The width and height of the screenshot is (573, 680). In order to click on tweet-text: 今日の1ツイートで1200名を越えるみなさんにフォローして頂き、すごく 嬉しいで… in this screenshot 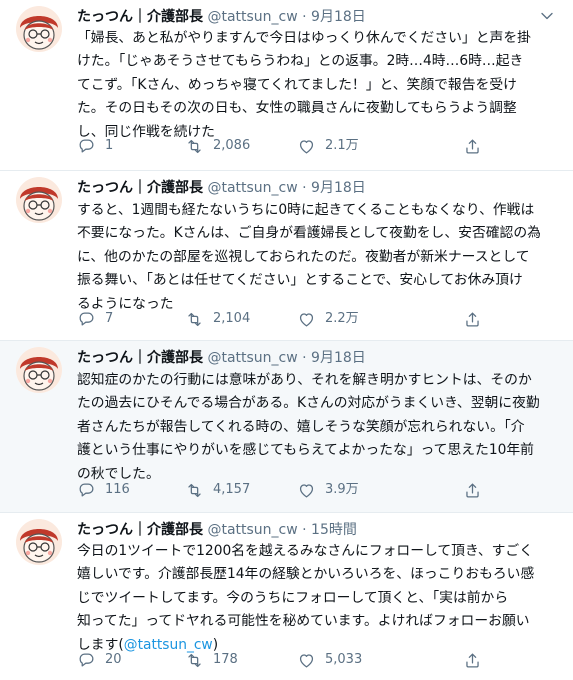, I will do `click(314, 598)`.